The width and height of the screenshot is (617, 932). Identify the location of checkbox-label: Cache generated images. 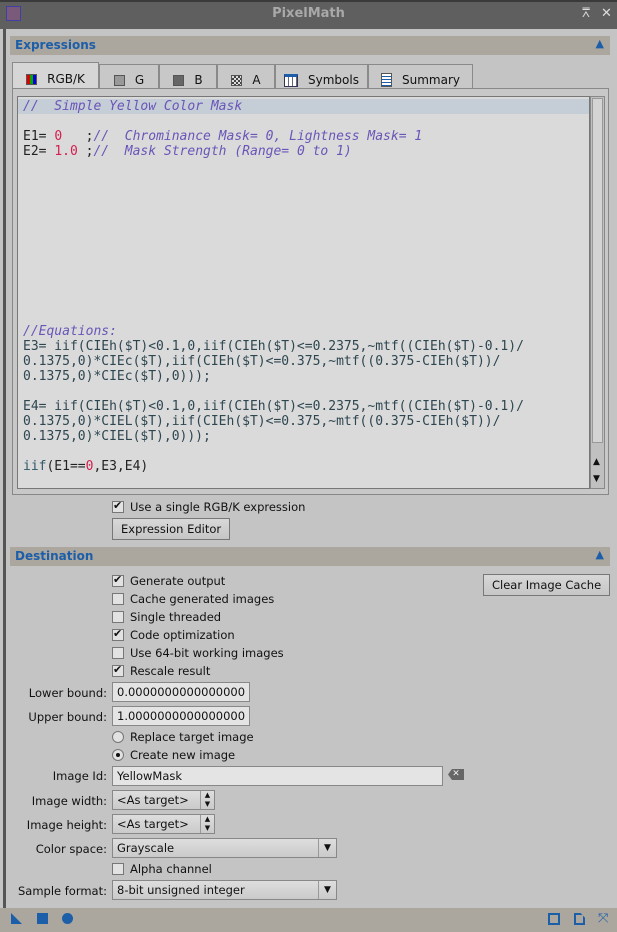
(202, 599).